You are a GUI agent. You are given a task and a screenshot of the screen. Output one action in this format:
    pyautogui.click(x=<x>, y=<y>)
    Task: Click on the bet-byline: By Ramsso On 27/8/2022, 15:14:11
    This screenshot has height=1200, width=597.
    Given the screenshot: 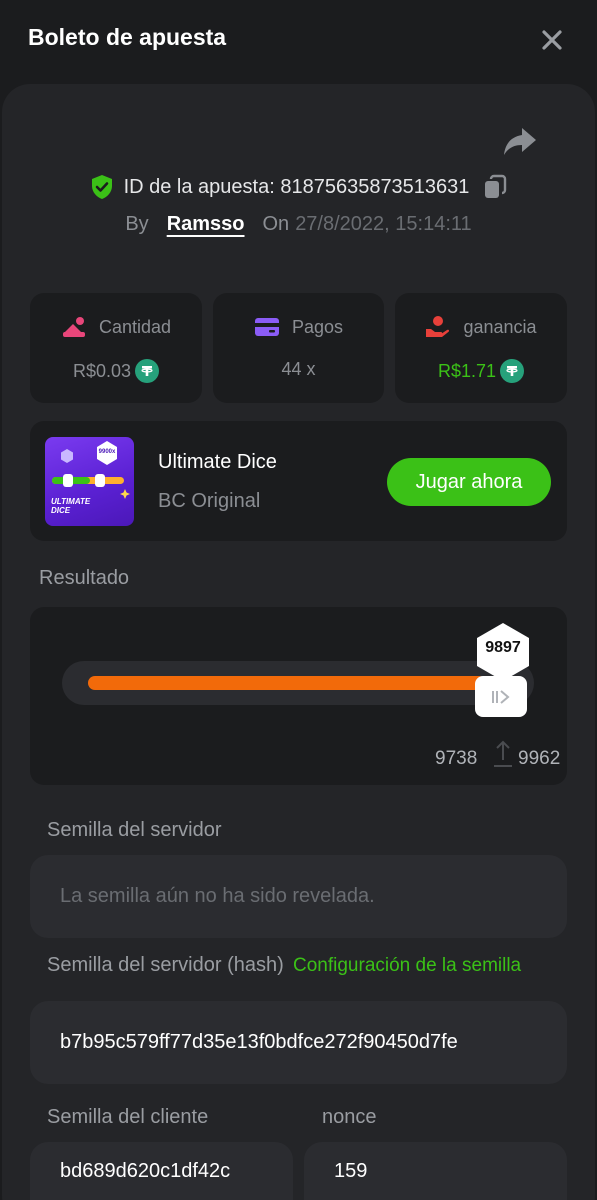 What is the action you would take?
    pyautogui.click(x=298, y=224)
    